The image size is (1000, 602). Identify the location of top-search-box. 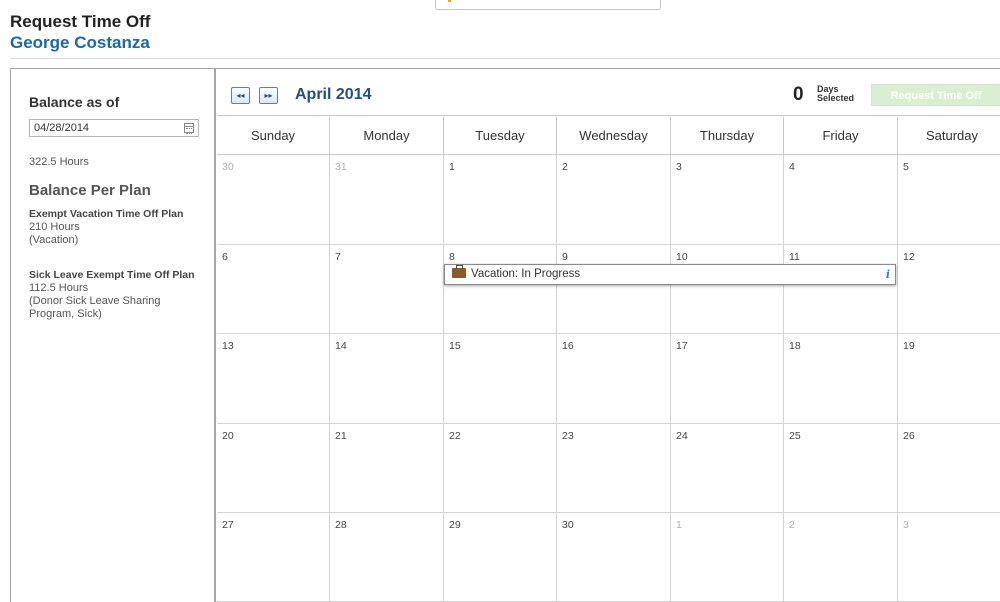
(548, 5).